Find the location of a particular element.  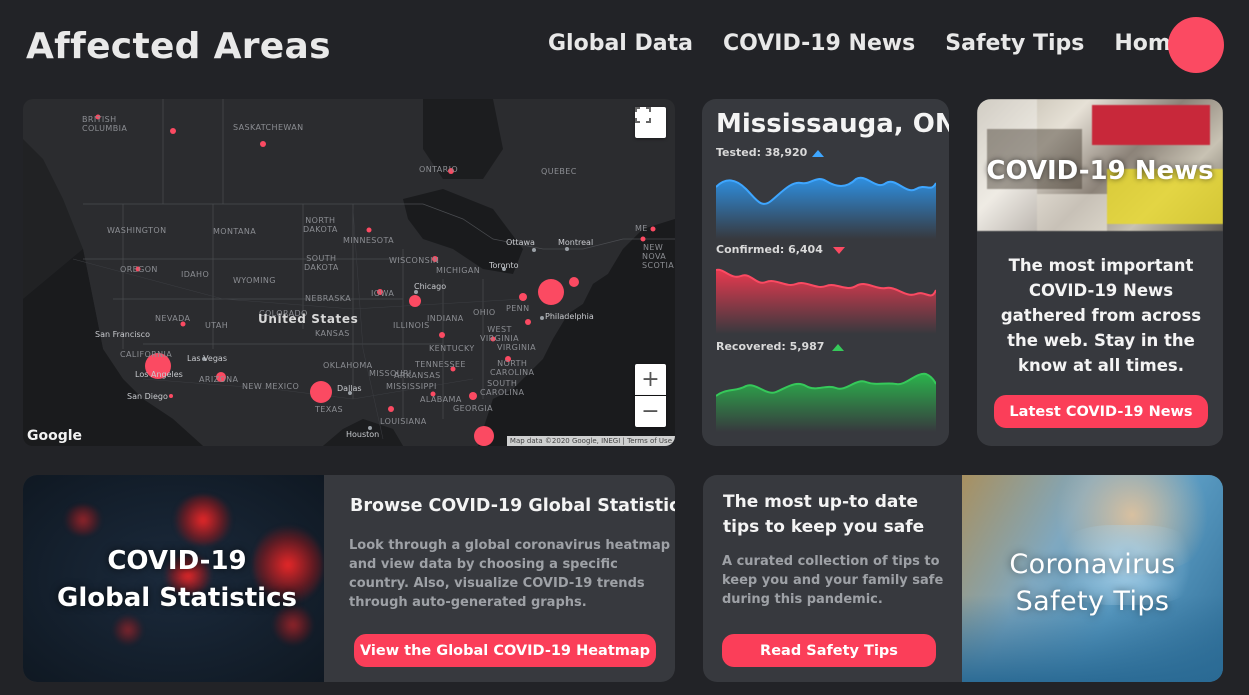

map-label-nebraska: NEBRASKA is located at coordinates (328, 298).